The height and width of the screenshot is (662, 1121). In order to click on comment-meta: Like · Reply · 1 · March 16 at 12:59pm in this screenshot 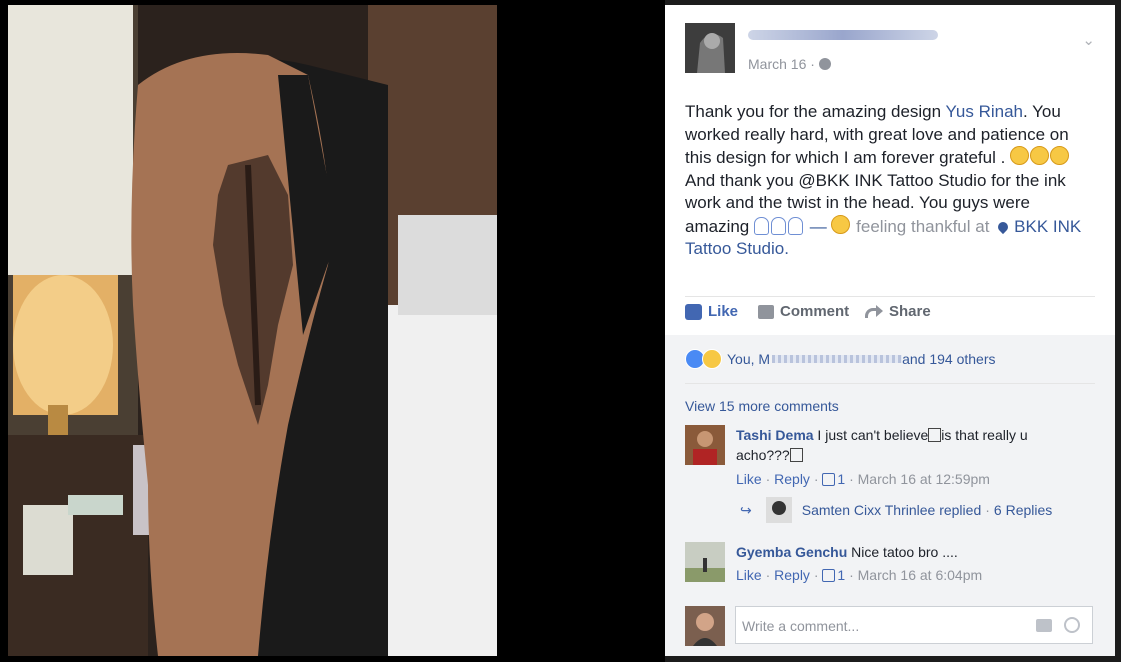, I will do `click(863, 479)`.